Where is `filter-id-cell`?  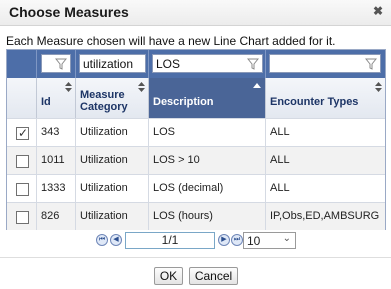 filter-id-cell is located at coordinates (56, 64).